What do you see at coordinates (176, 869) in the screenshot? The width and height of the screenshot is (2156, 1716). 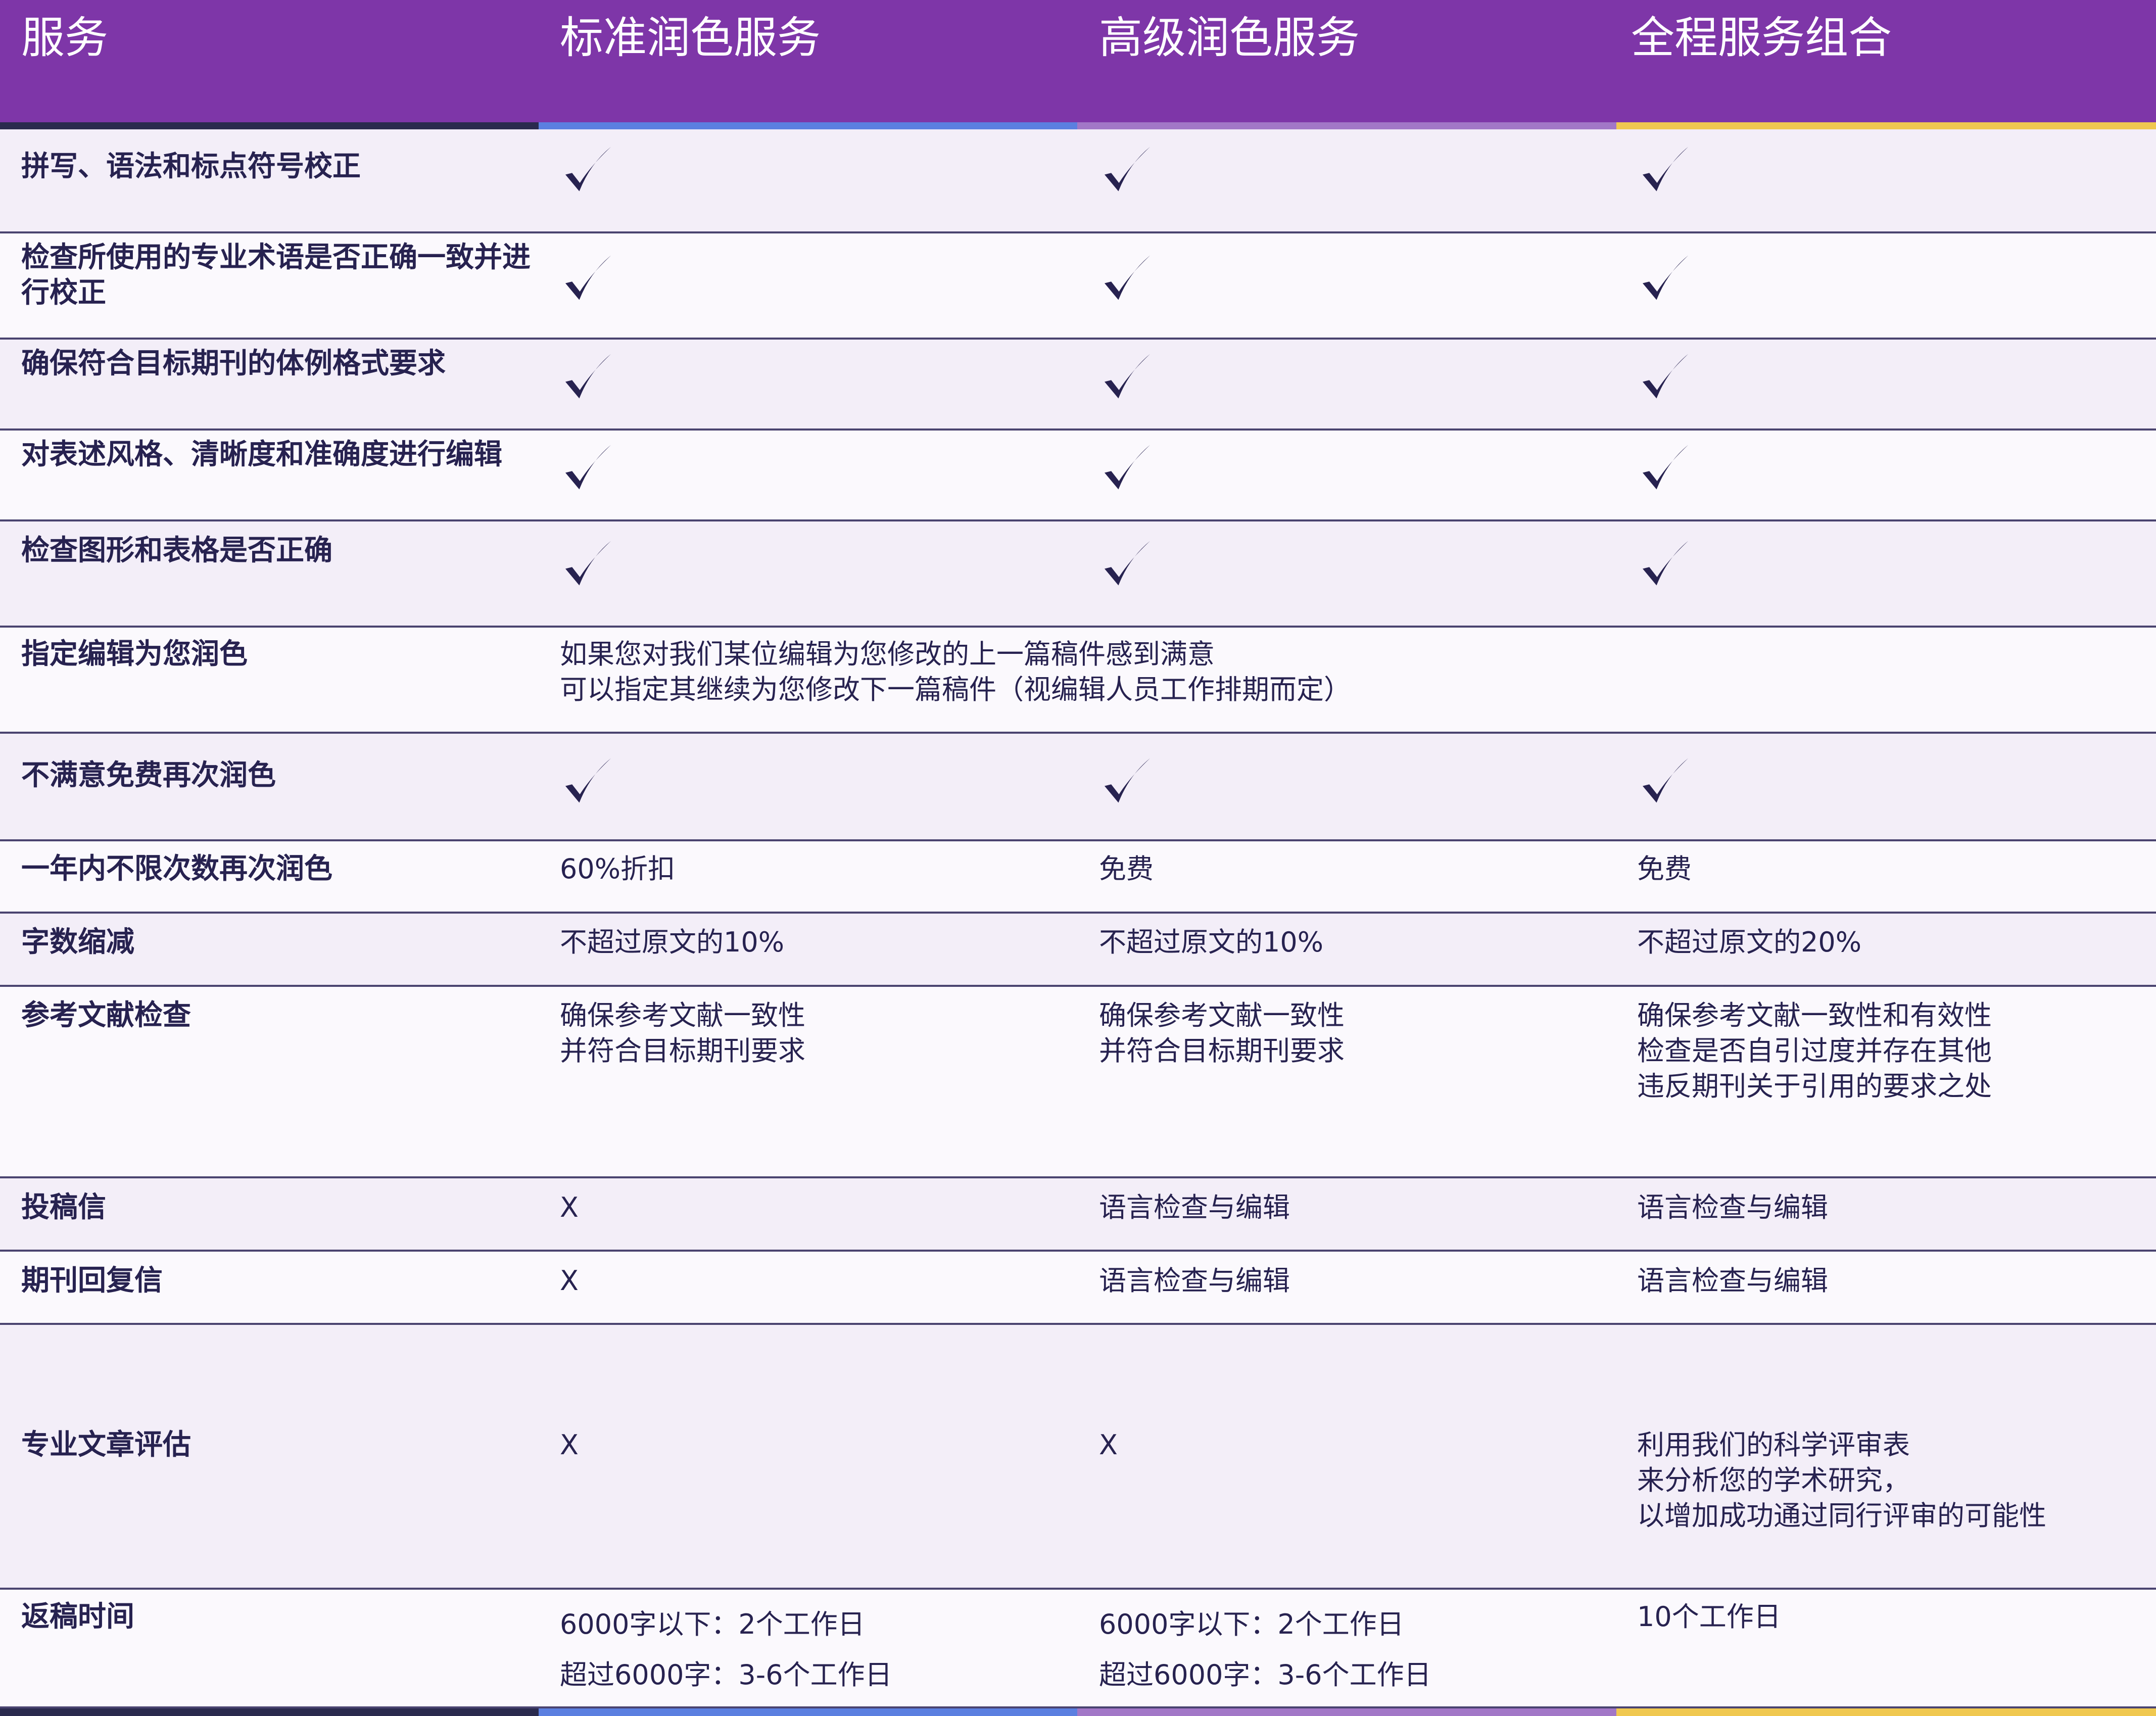 I see `feature-label: 一年内不限次数再次润色` at bounding box center [176, 869].